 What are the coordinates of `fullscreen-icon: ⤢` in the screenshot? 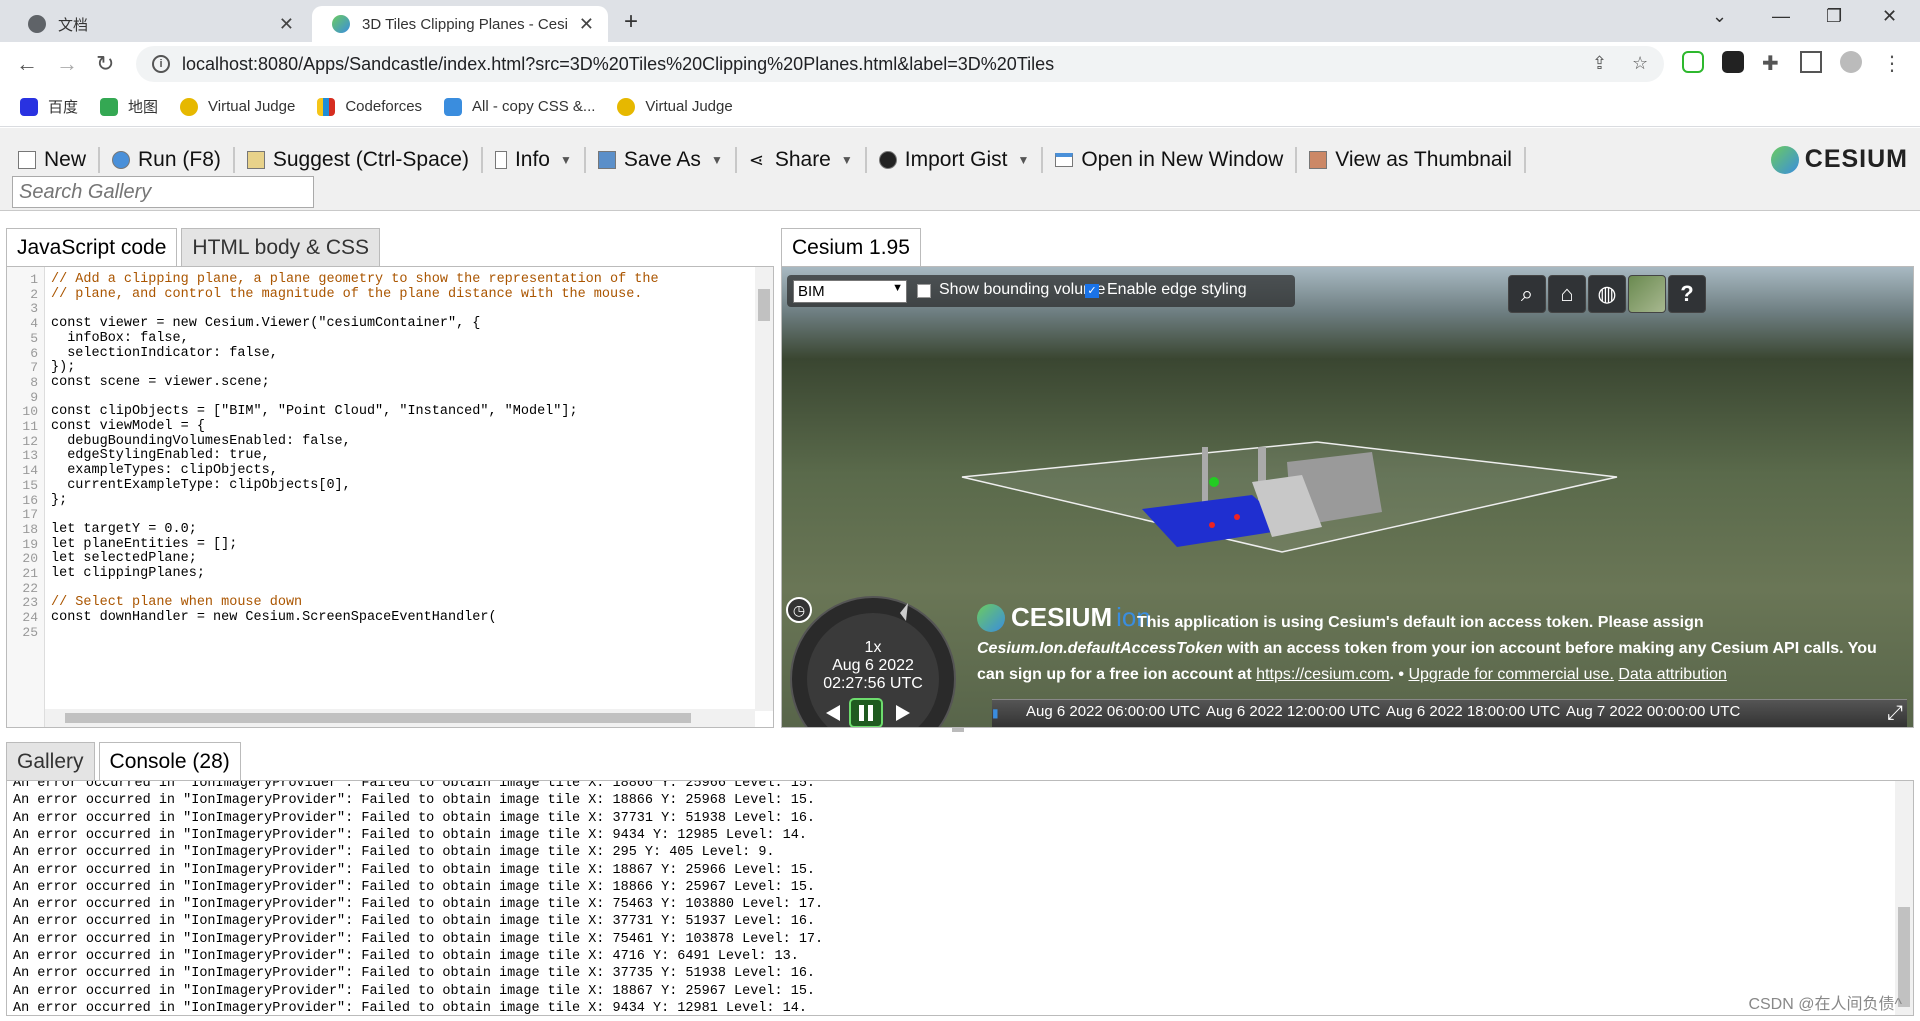 It's located at (1895, 713).